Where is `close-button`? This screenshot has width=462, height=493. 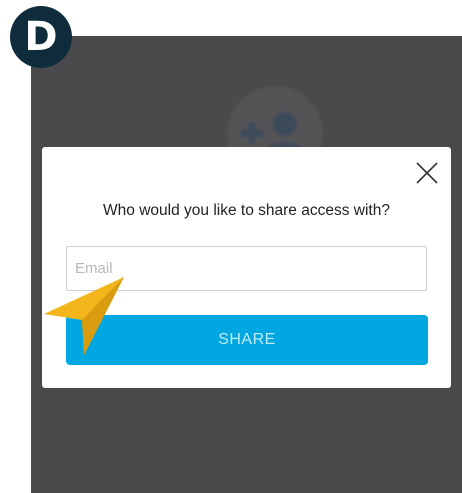 close-button is located at coordinates (427, 173).